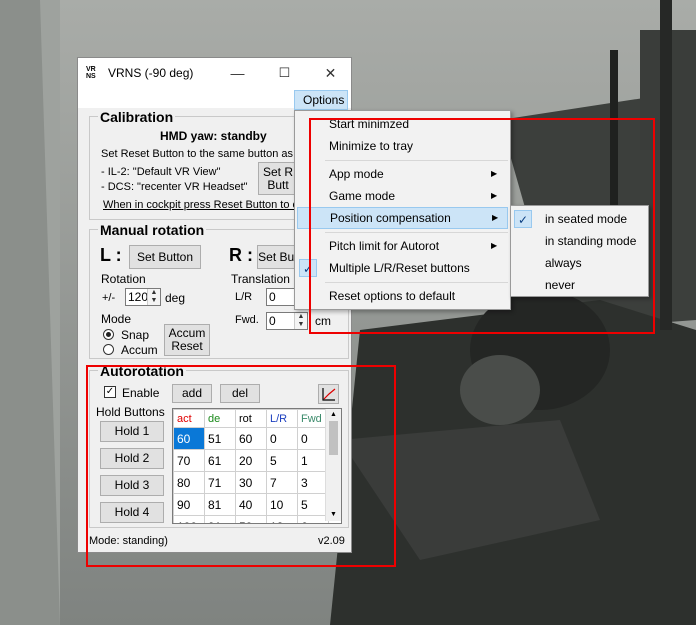 Image resolution: width=696 pixels, height=625 pixels. Describe the element at coordinates (201, 205) in the screenshot. I see `cockpit-note: When in cockpit press Reset Button to c` at that location.